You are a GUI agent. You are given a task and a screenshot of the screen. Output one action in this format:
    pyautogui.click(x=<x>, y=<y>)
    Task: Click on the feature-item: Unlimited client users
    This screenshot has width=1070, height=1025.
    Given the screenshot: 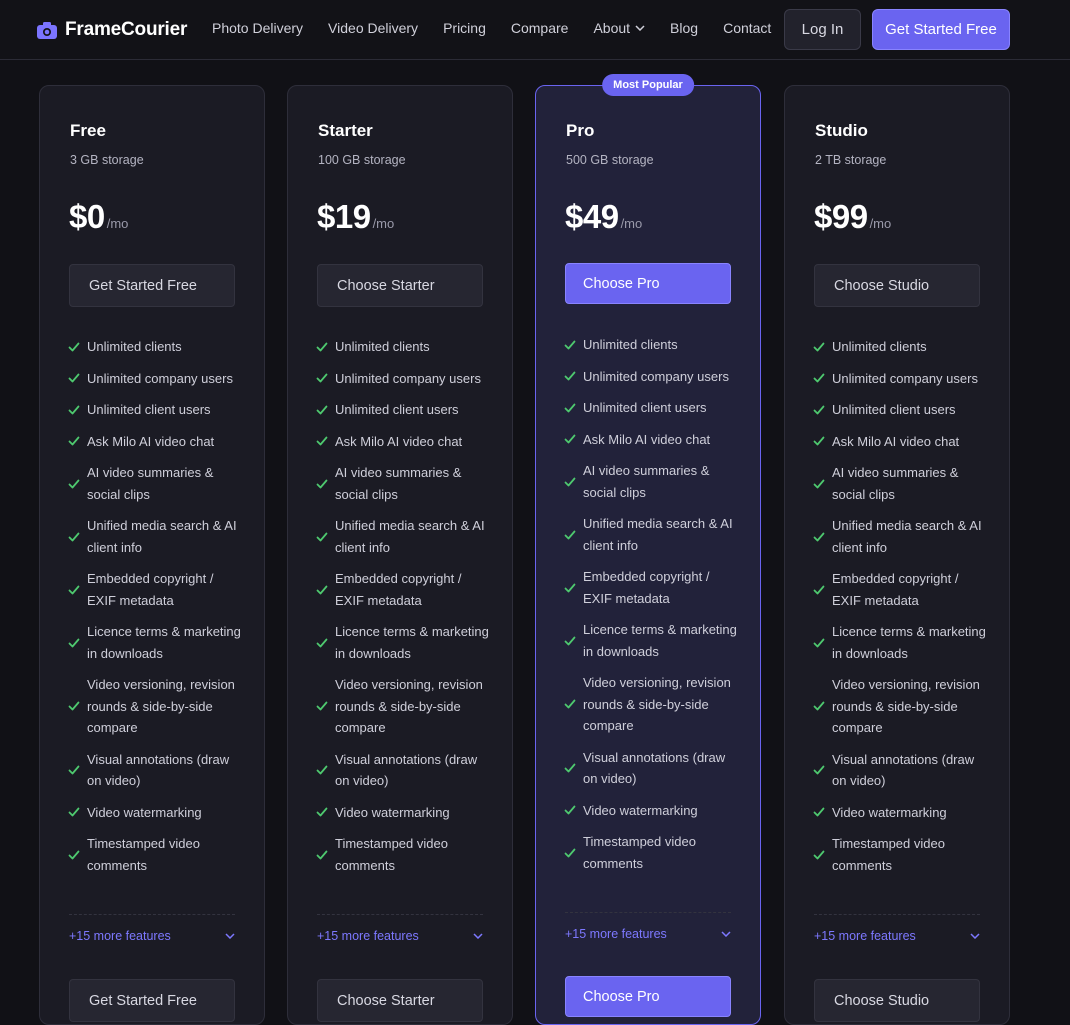 What is the action you would take?
    pyautogui.click(x=900, y=410)
    